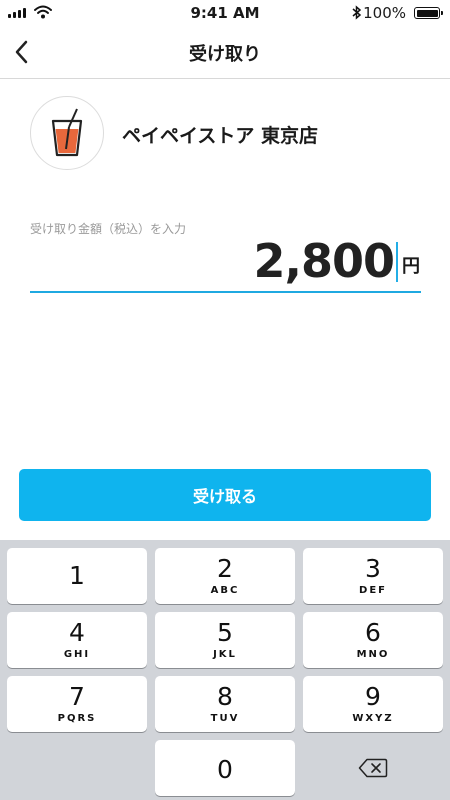 The width and height of the screenshot is (450, 800). What do you see at coordinates (225, 495) in the screenshot?
I see `receive-button: 受け取る` at bounding box center [225, 495].